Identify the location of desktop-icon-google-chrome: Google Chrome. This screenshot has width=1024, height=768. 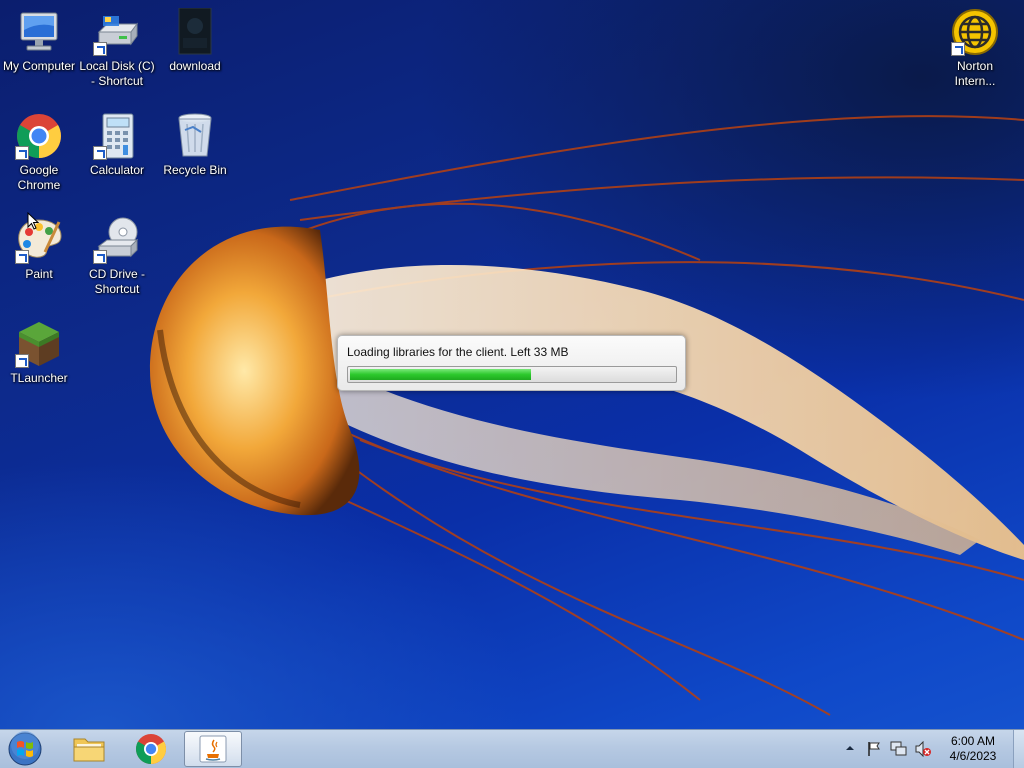
(39, 152).